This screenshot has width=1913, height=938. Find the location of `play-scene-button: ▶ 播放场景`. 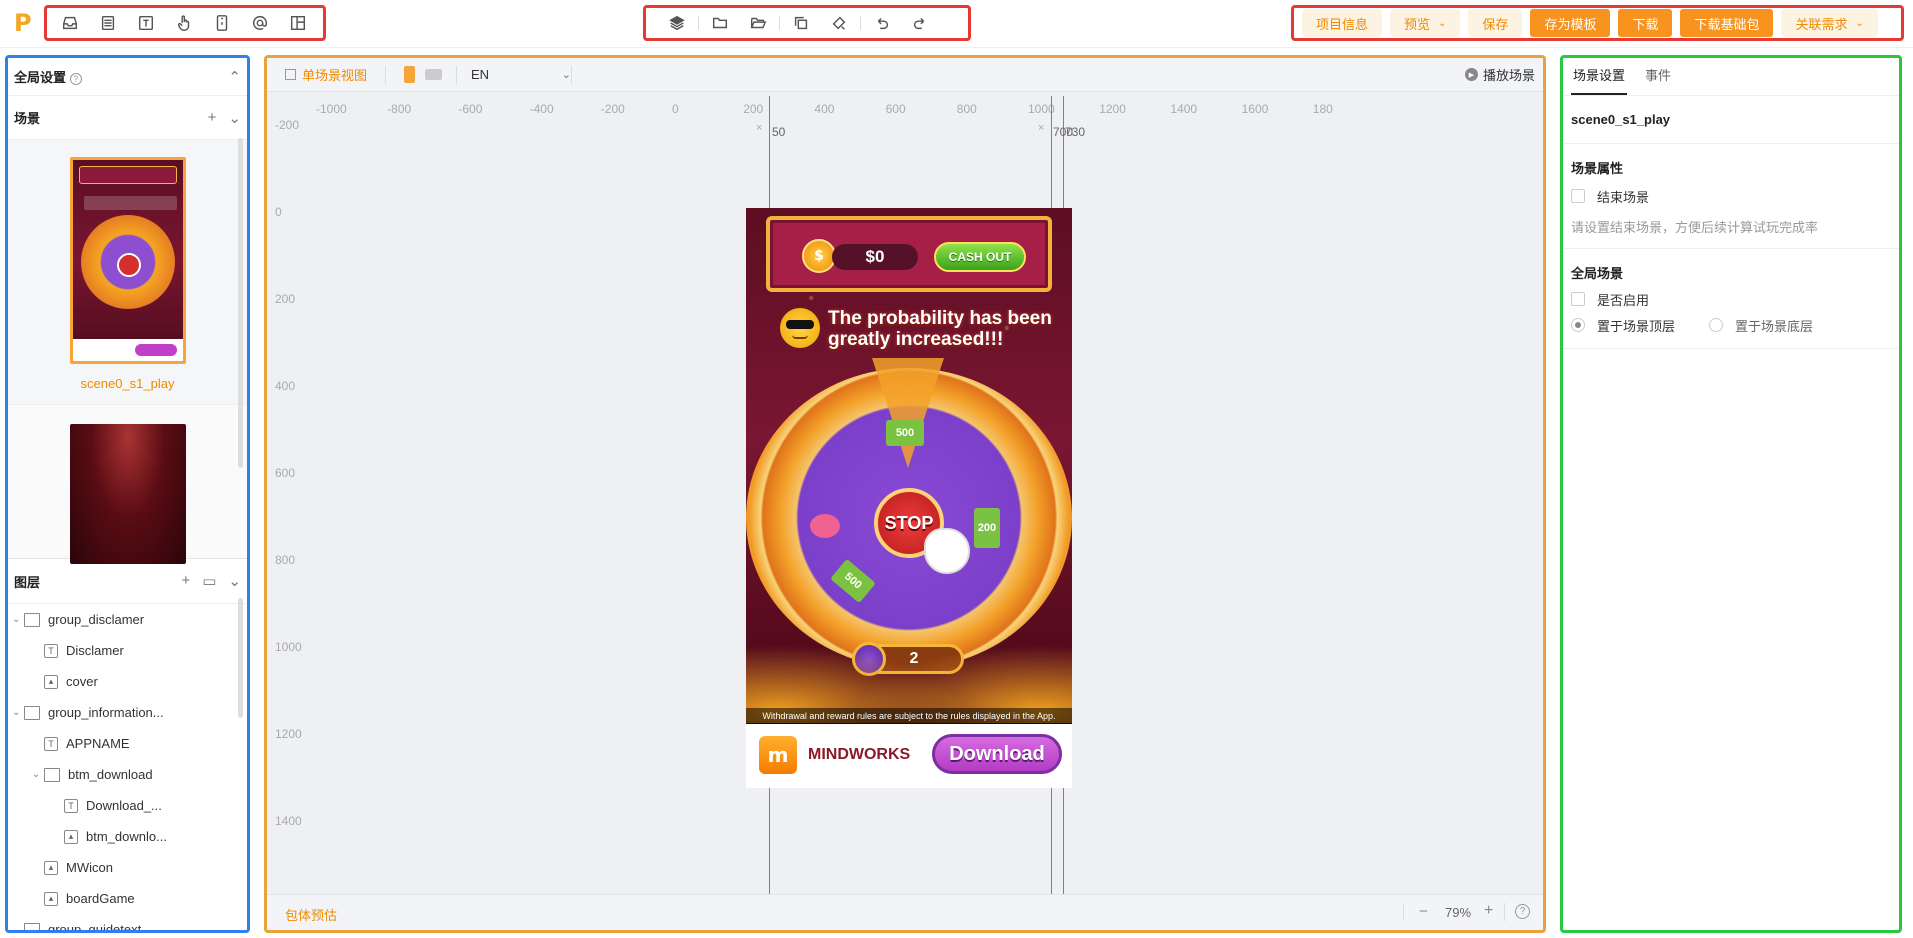

play-scene-button: ▶ 播放场景 is located at coordinates (1499, 74).